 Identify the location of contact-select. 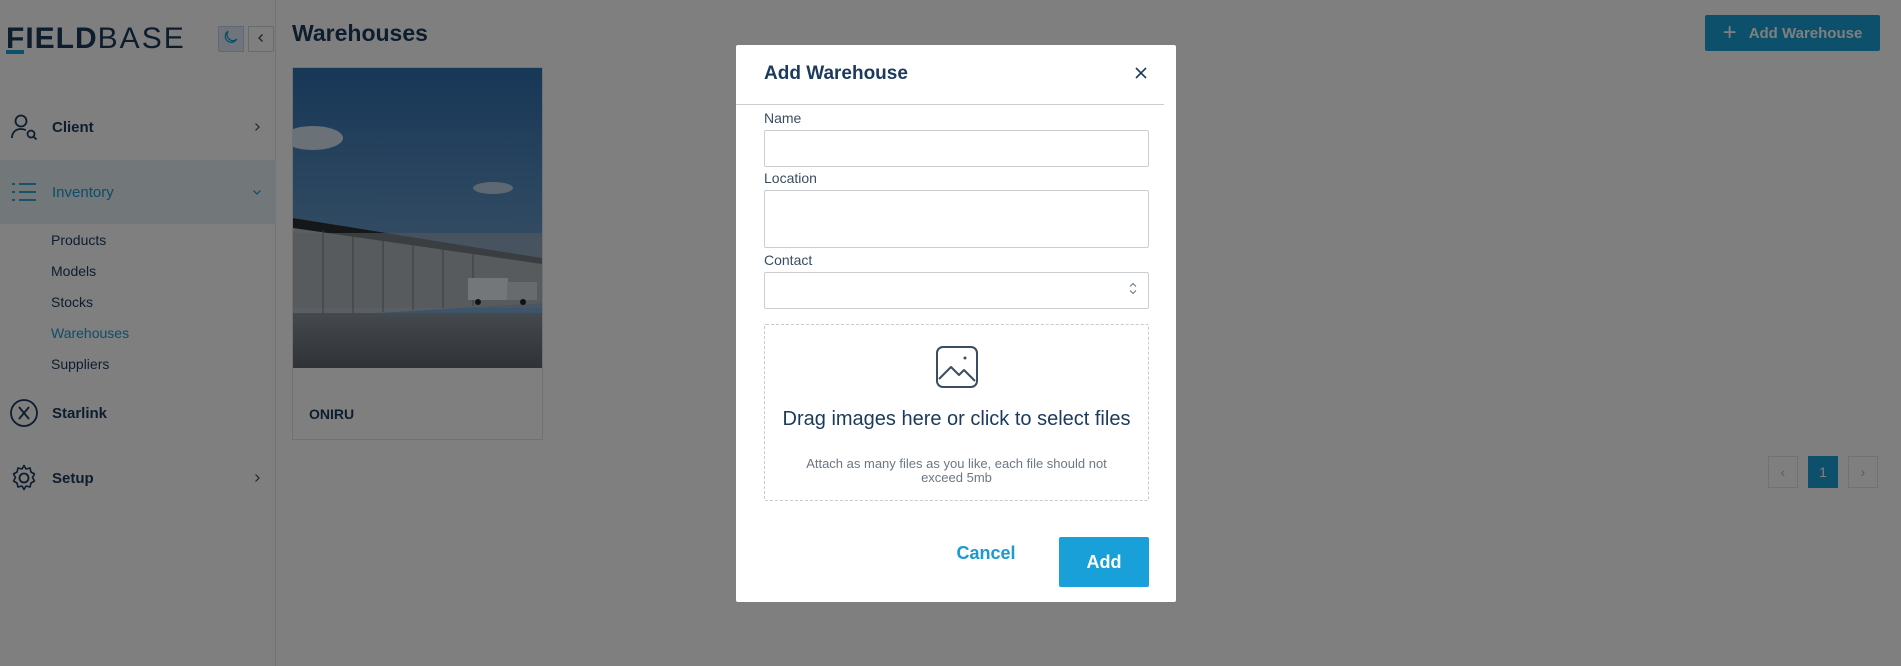
(956, 290).